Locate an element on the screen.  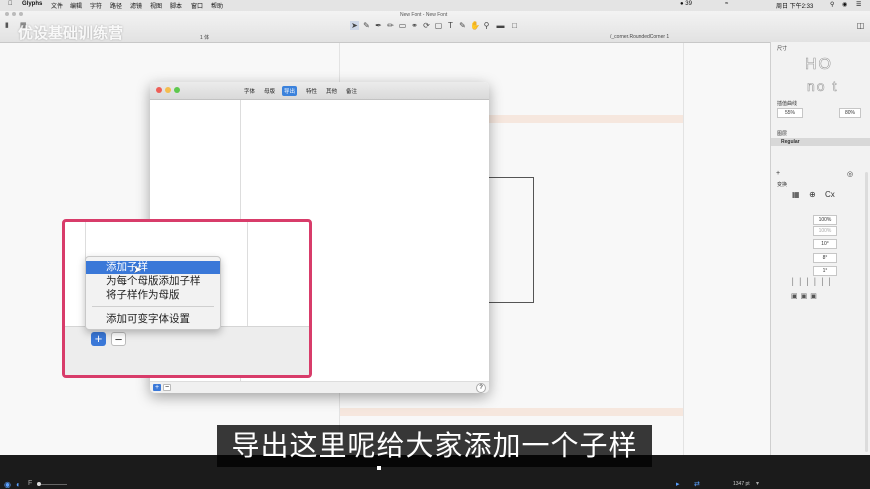
menu-item-add-instance: 添加子样 is located at coordinates (153, 267).